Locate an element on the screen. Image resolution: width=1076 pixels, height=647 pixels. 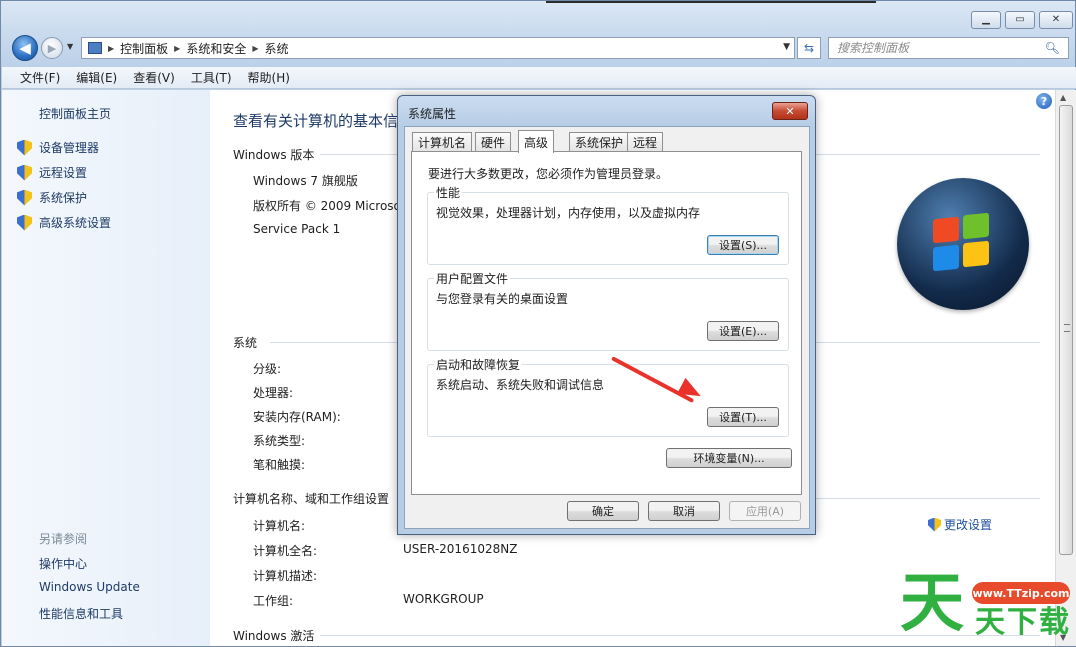
field-rating: 分级: is located at coordinates (267, 369).